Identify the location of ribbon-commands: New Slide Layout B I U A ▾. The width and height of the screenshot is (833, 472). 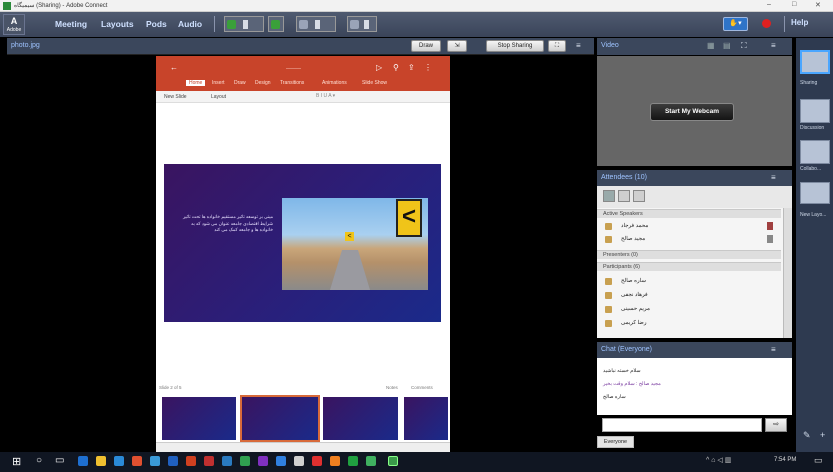
(303, 97).